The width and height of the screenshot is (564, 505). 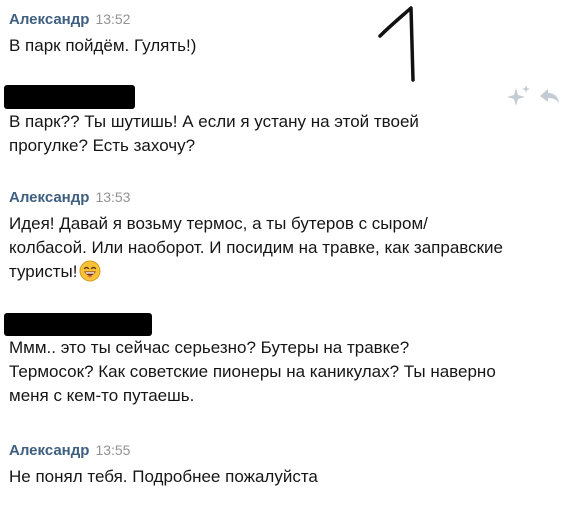 I want to click on message-time: 13:52, so click(x=112, y=19).